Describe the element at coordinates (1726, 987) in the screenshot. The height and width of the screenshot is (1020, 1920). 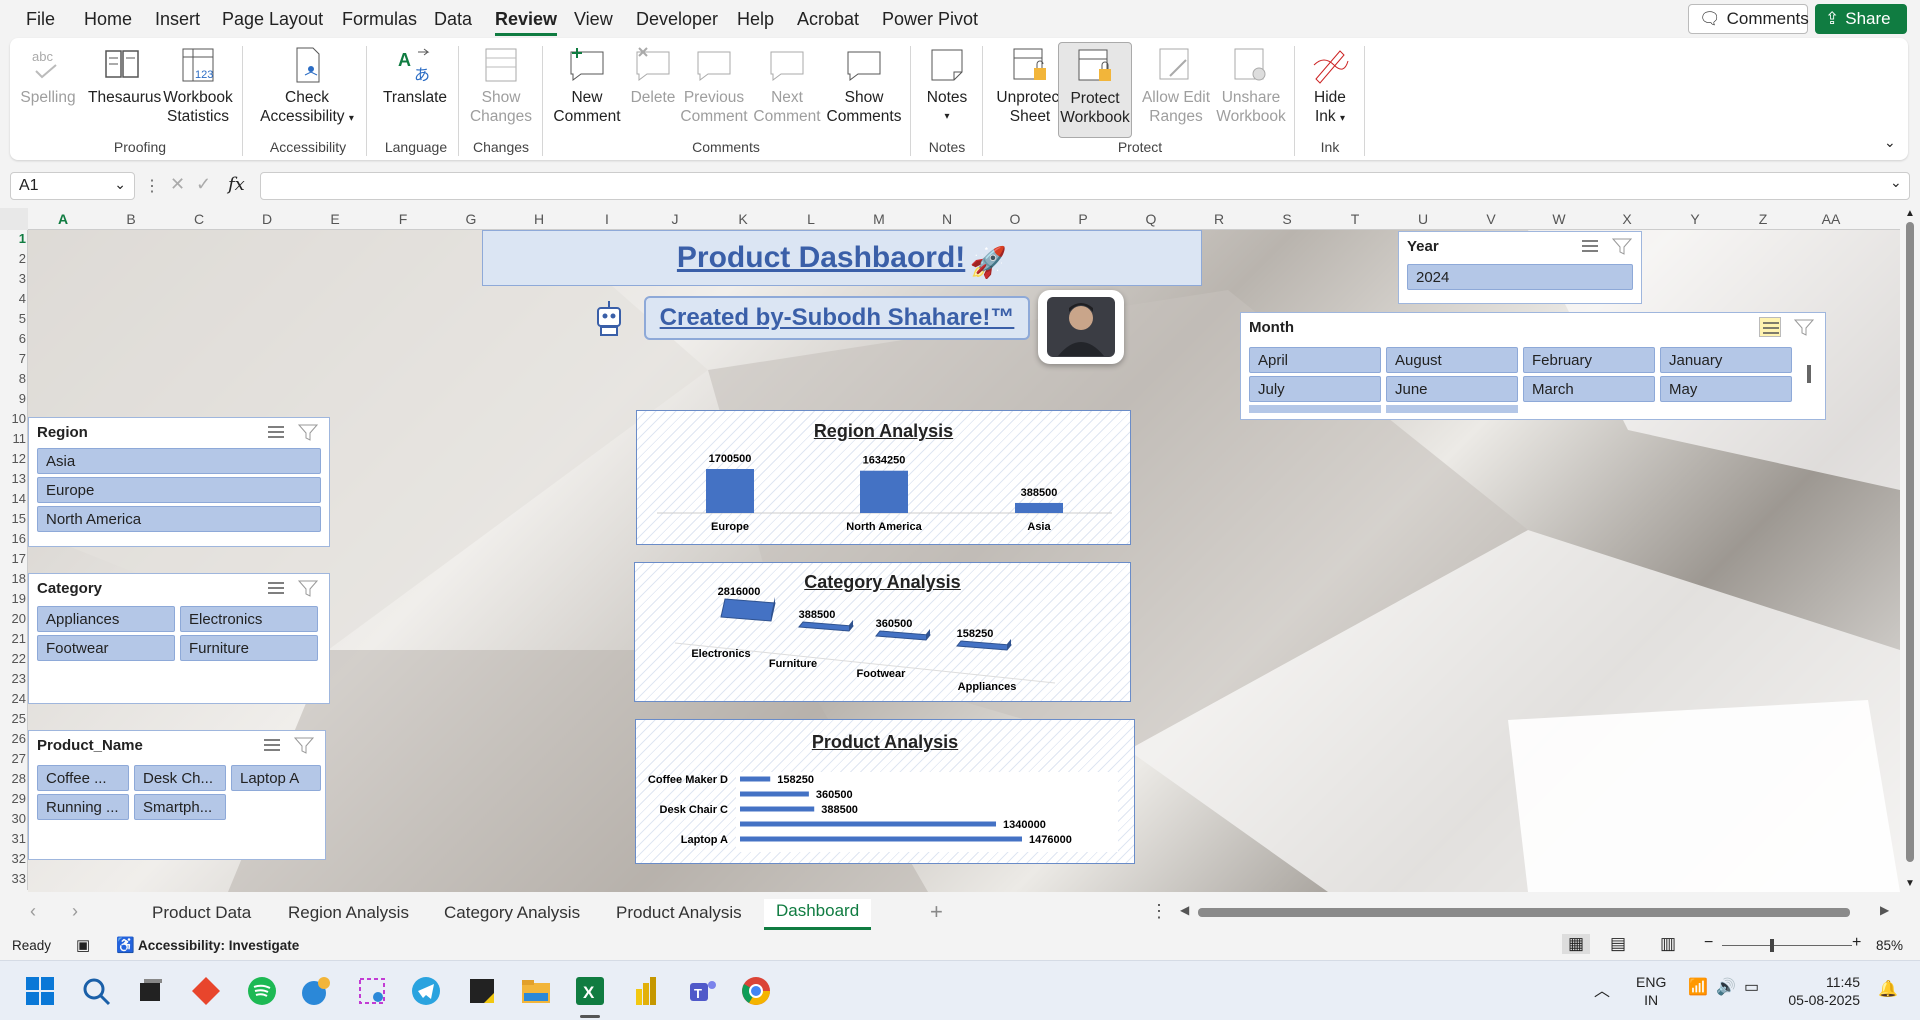
I see `volume-icon: 🔊` at that location.